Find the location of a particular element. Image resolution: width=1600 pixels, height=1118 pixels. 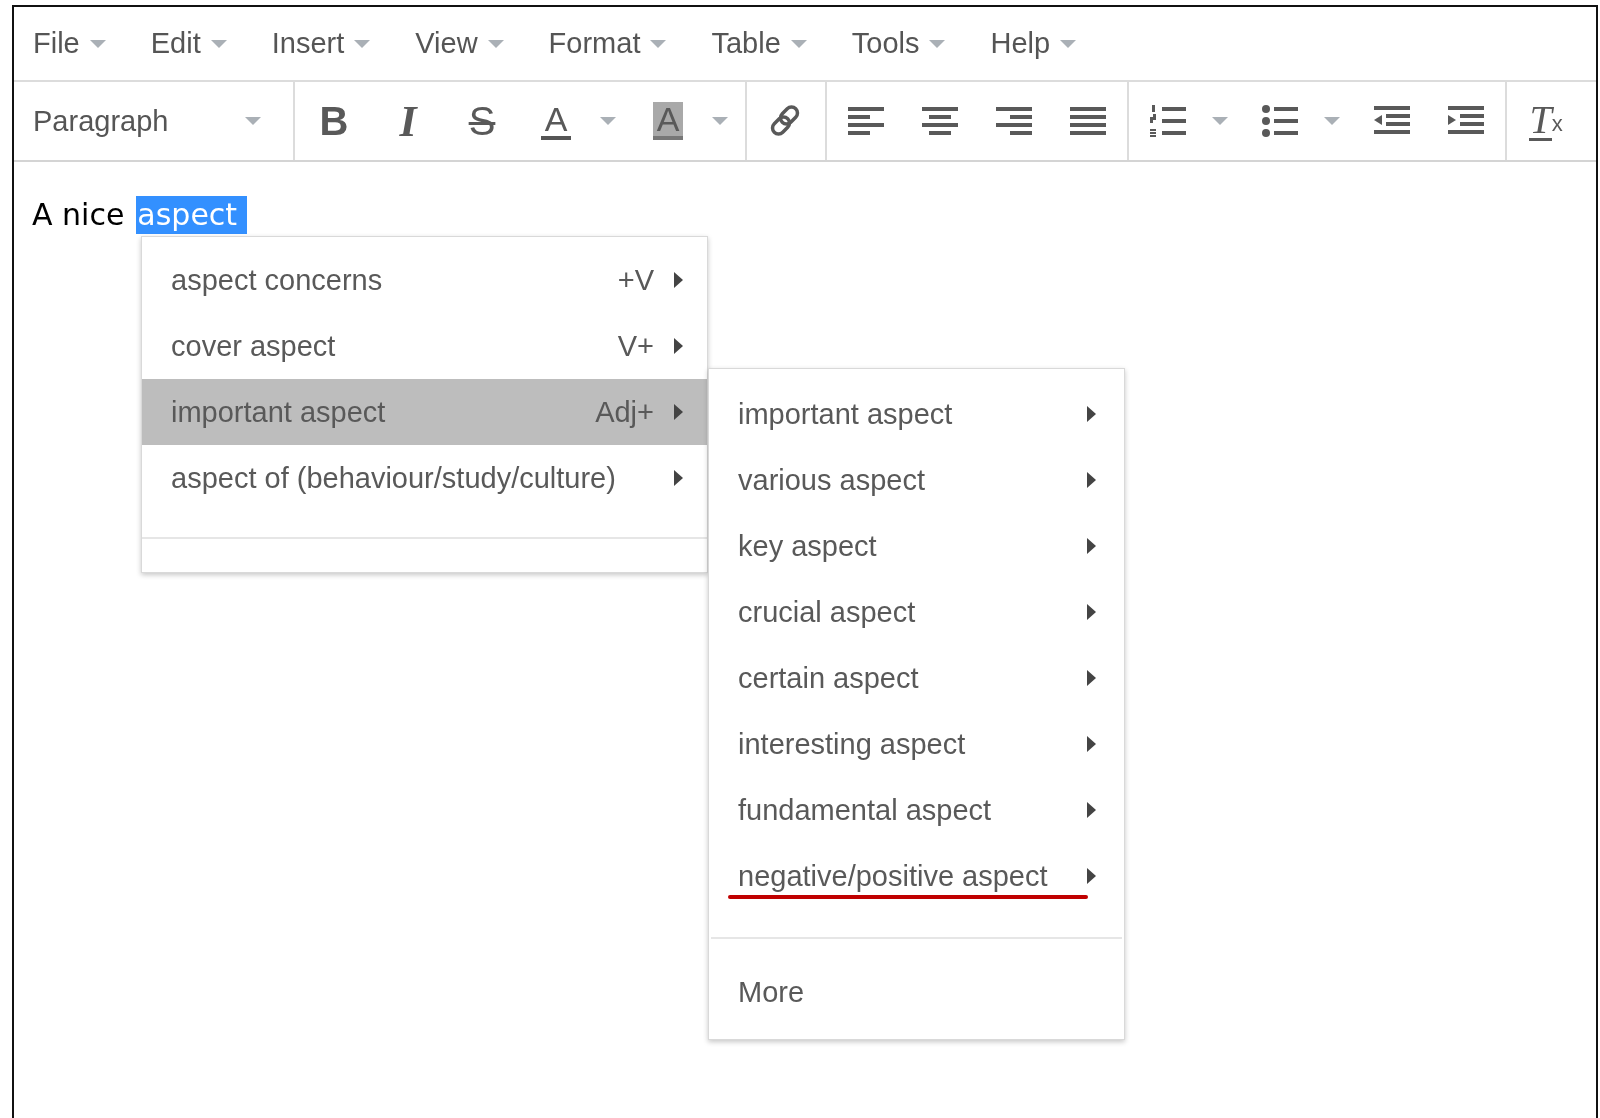

menu-item: certain aspect is located at coordinates (916, 678).